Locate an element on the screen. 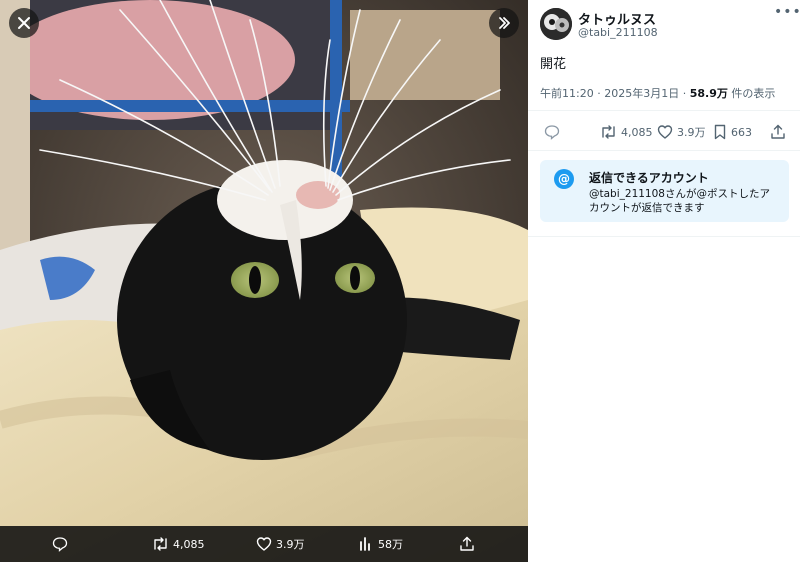 This screenshot has height=562, width=800. double-chevron-right-icon is located at coordinates (504, 23).